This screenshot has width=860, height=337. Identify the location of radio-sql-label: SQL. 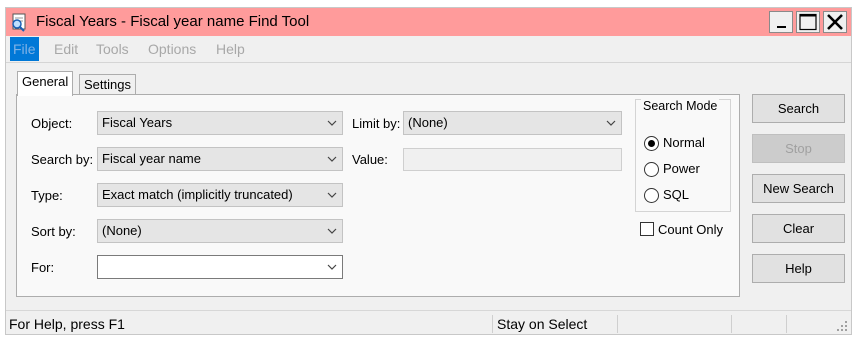
(676, 194).